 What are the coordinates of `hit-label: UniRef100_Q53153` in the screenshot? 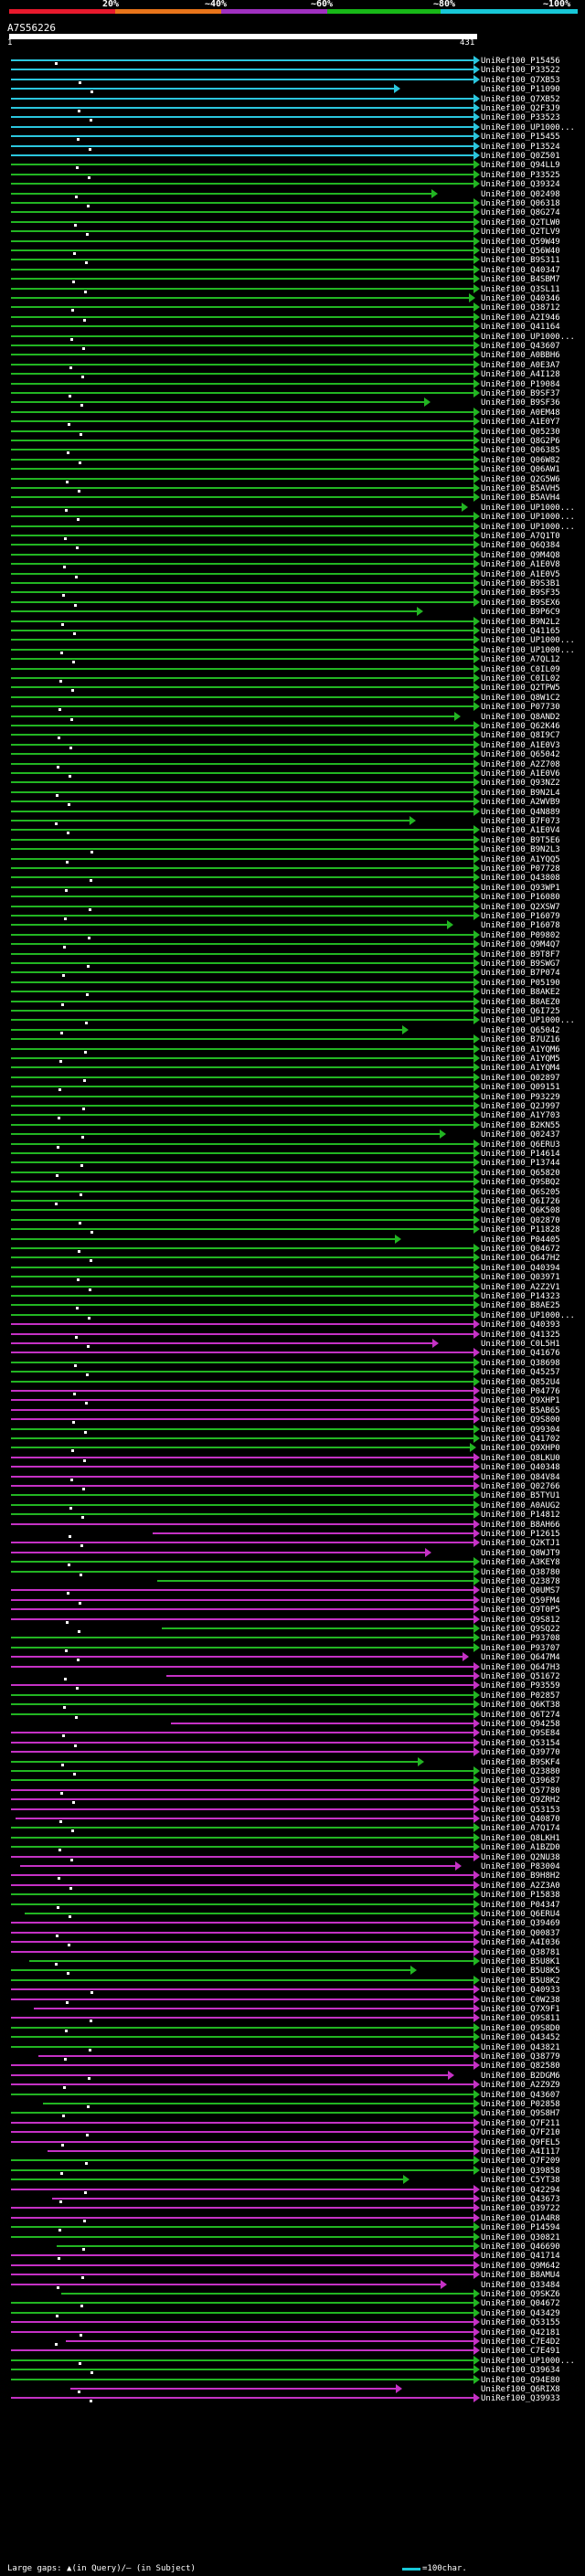 It's located at (520, 1810).